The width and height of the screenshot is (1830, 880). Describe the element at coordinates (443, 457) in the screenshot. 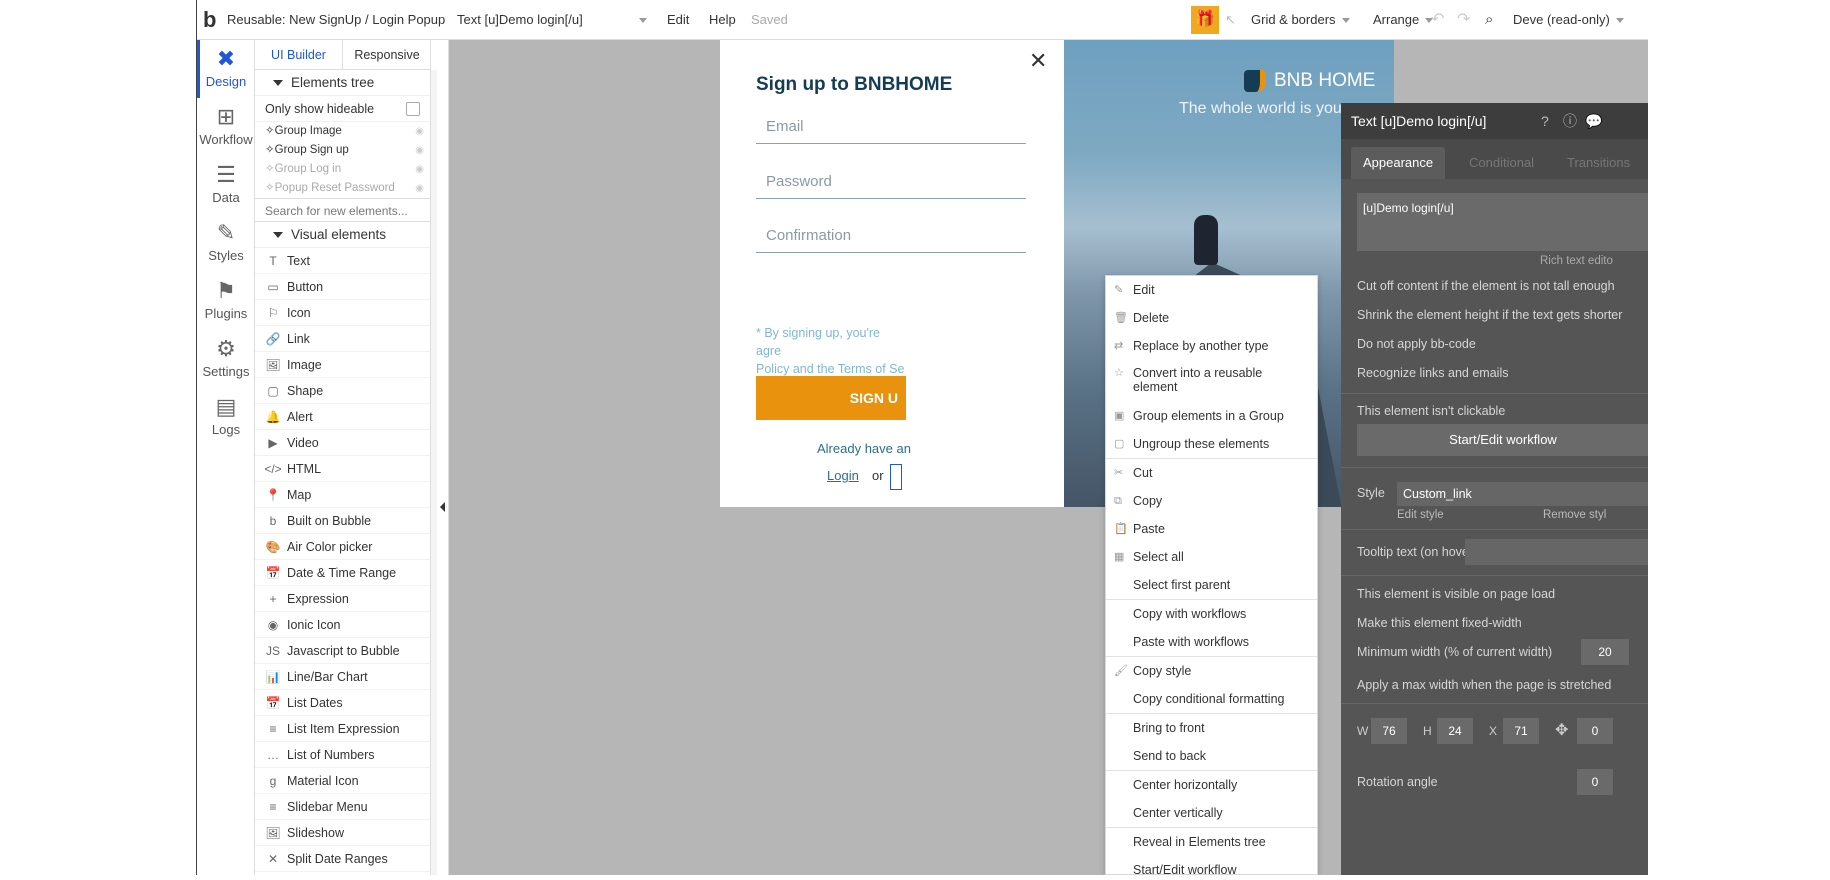

I see `collapse-palette-handle` at that location.